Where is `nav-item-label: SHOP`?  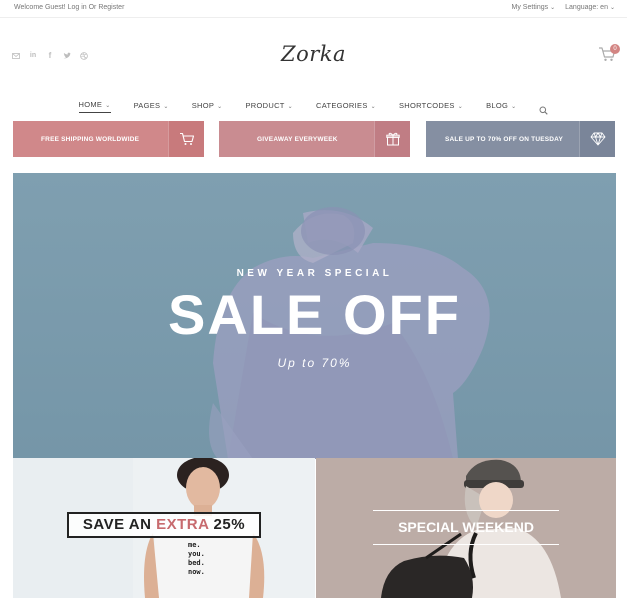 nav-item-label: SHOP is located at coordinates (203, 105).